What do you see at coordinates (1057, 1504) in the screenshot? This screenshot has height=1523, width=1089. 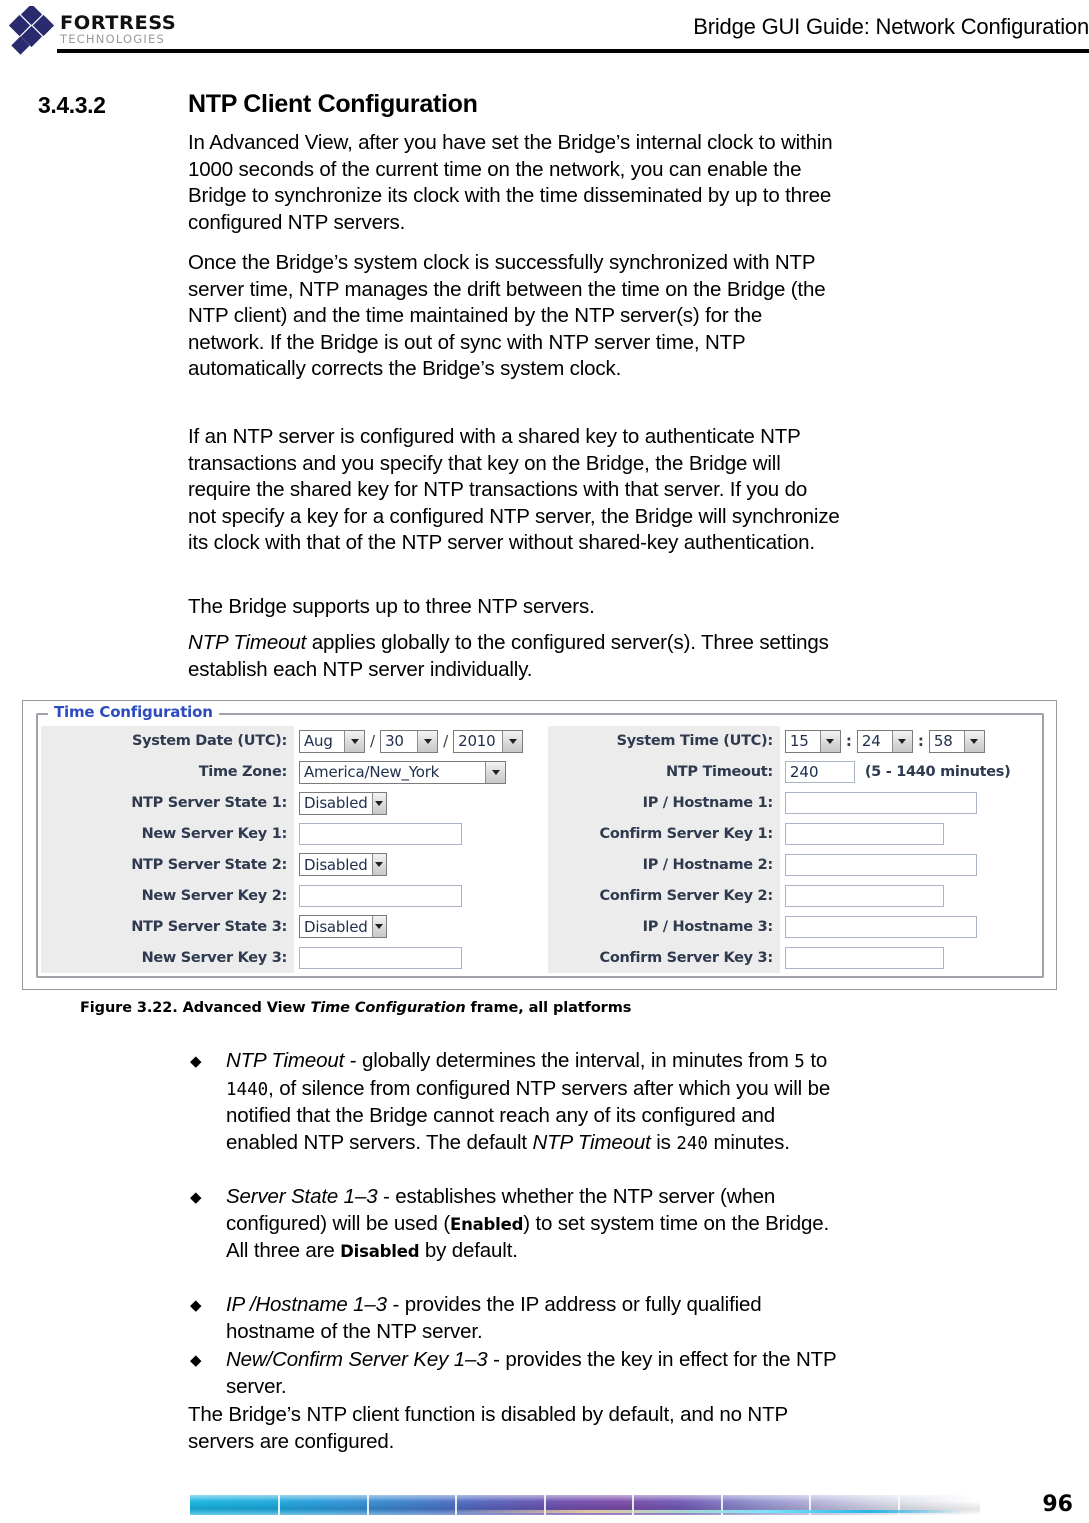 I see `page-number: 96` at bounding box center [1057, 1504].